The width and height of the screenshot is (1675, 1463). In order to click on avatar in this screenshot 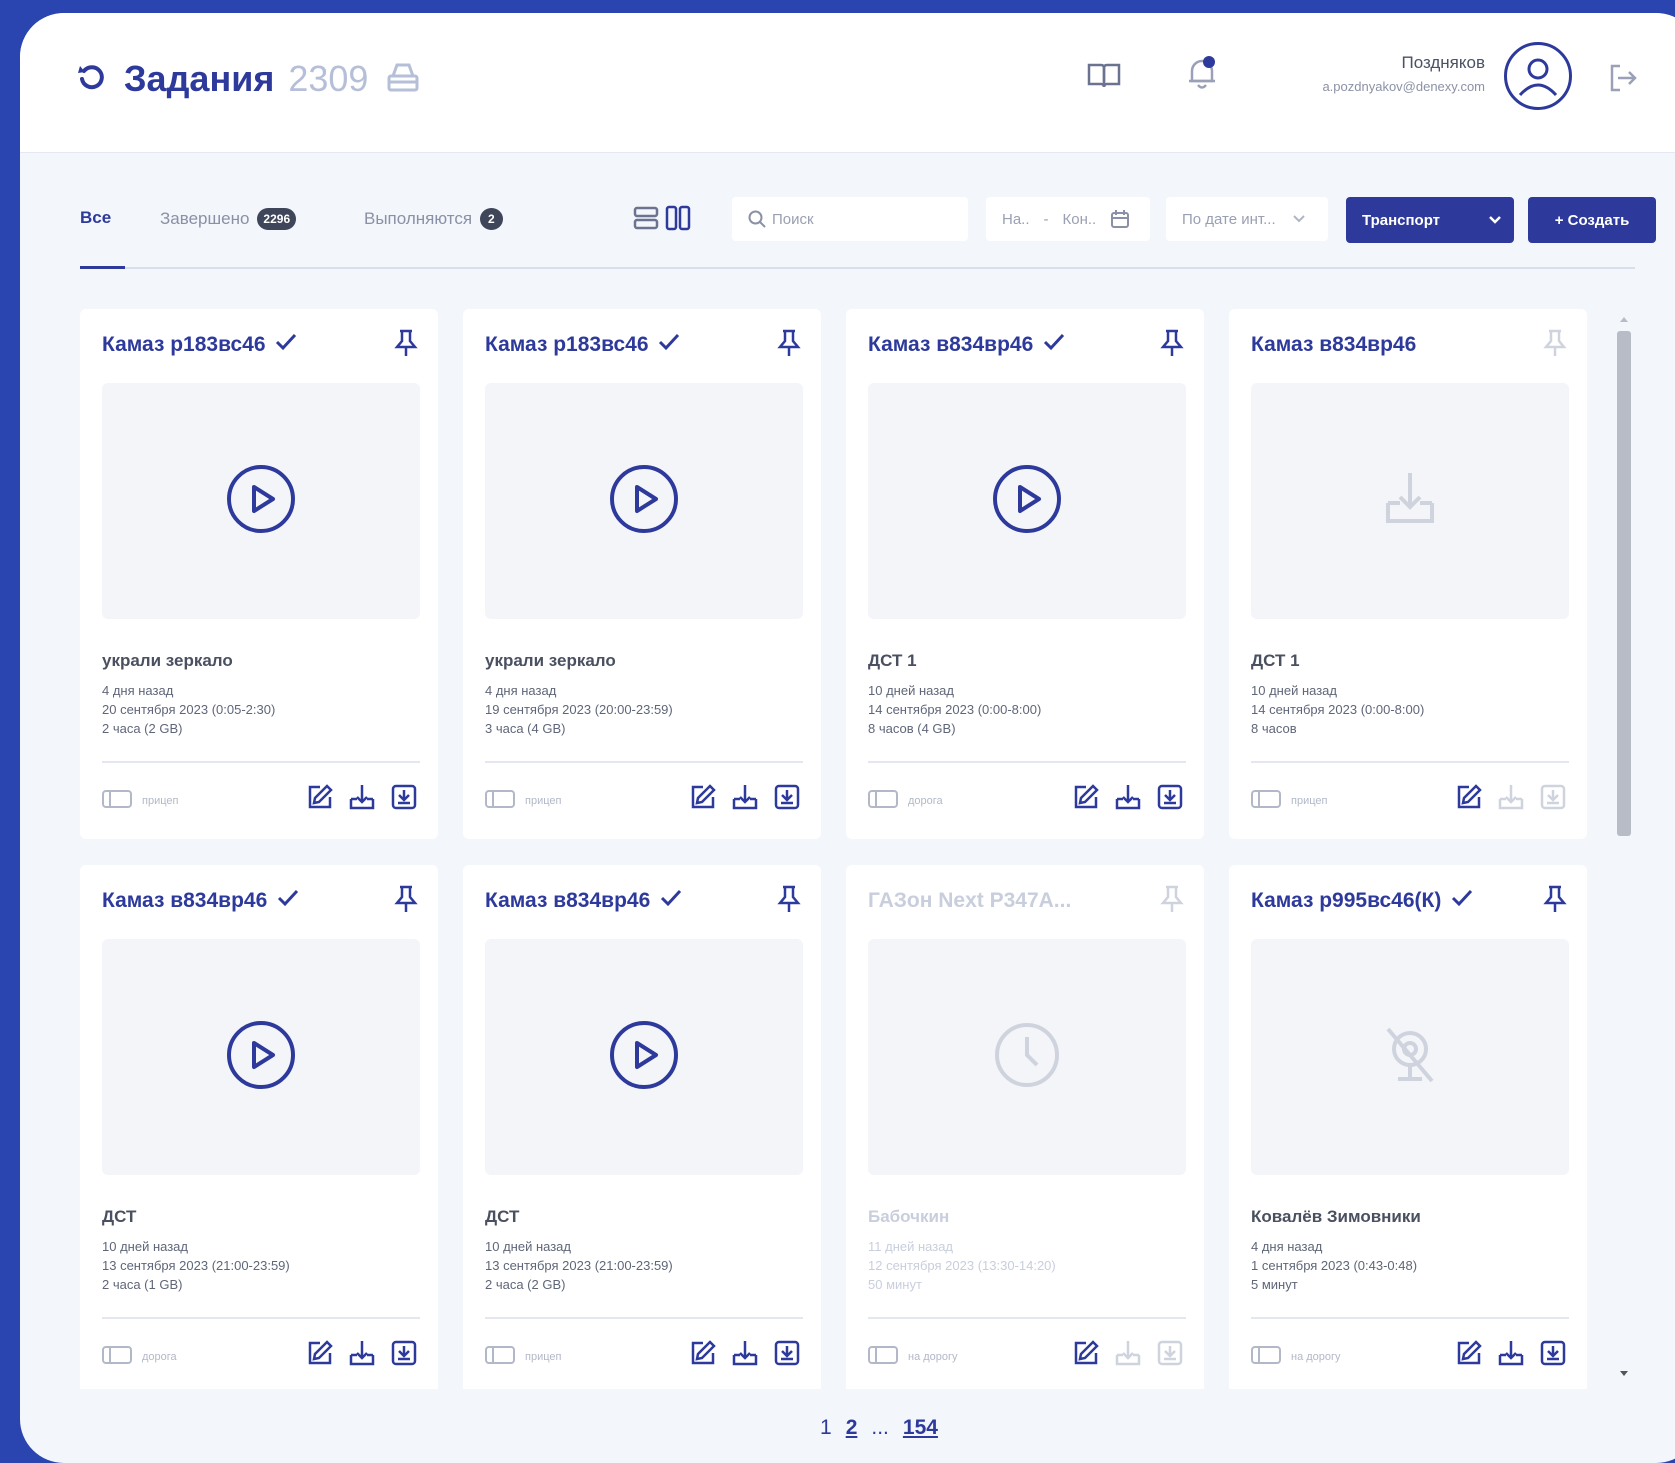, I will do `click(1538, 76)`.